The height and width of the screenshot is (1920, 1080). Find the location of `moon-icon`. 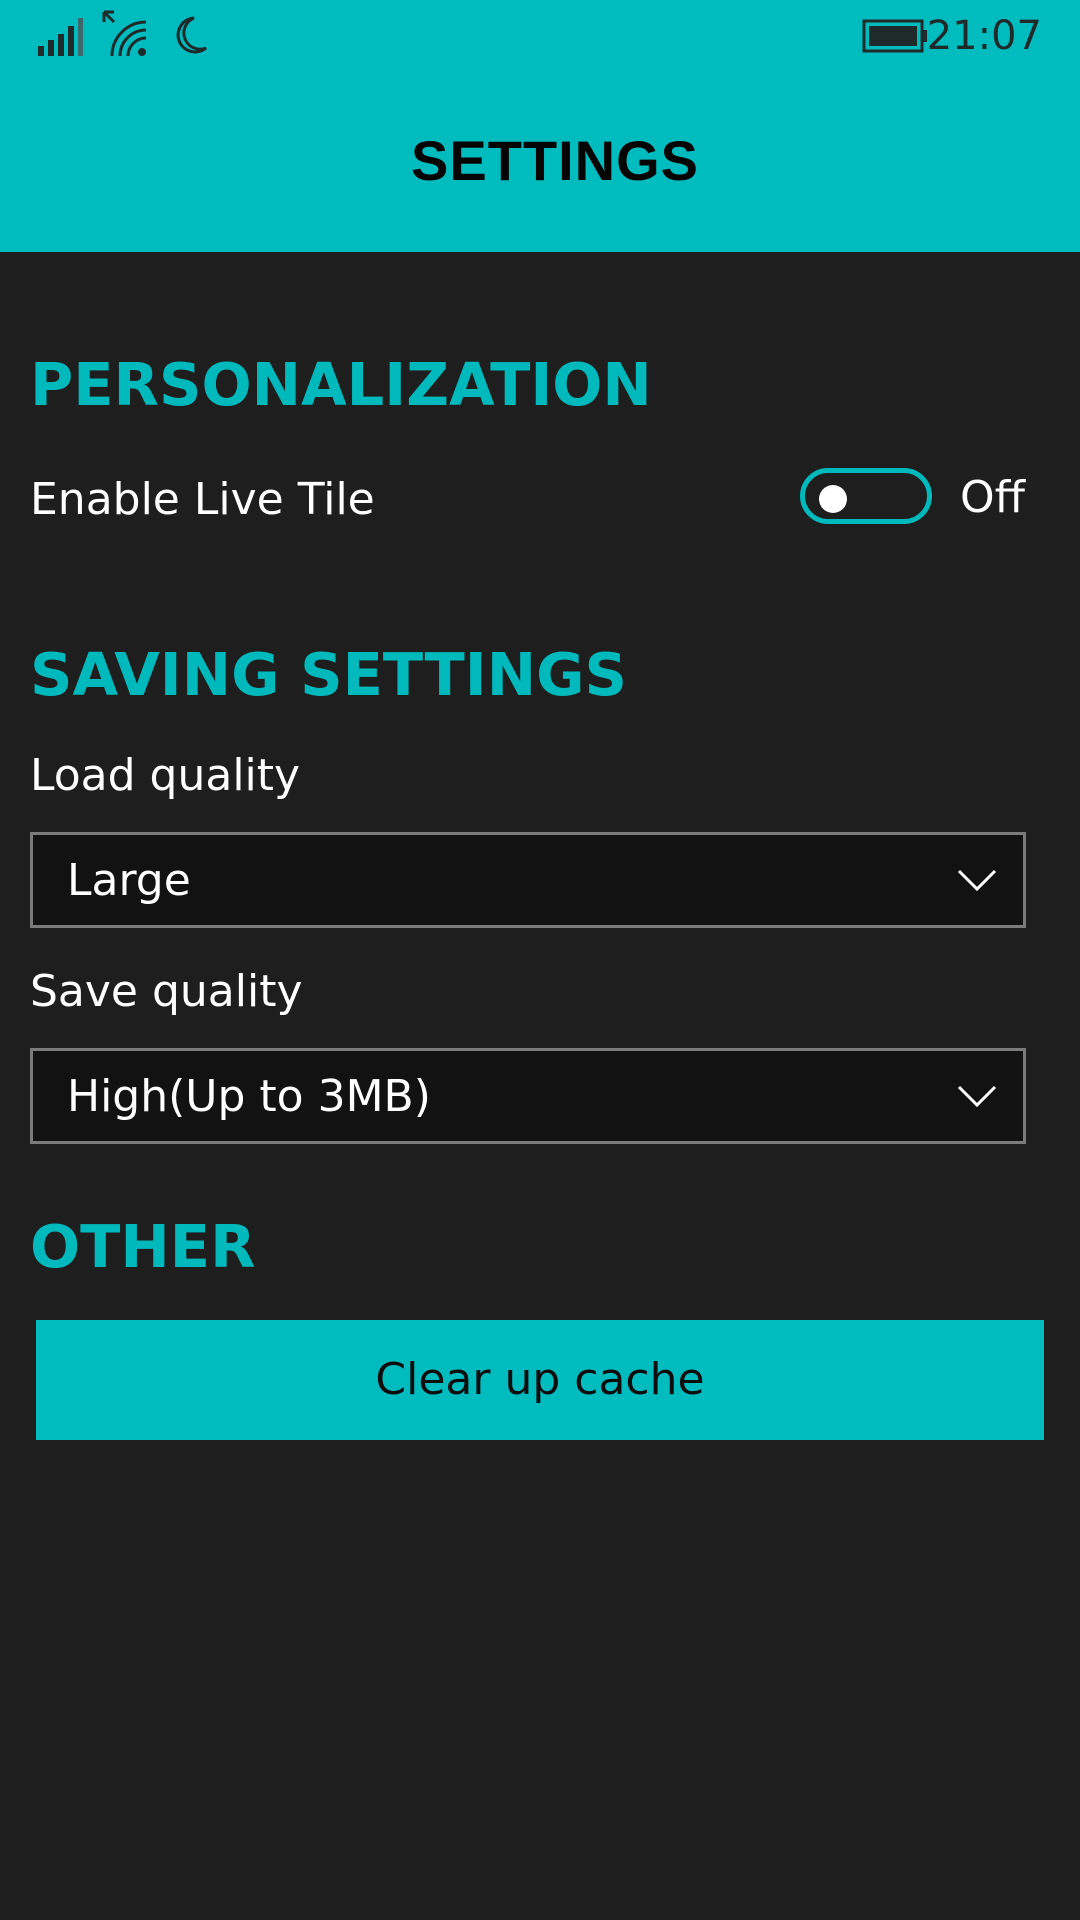

moon-icon is located at coordinates (191, 35).